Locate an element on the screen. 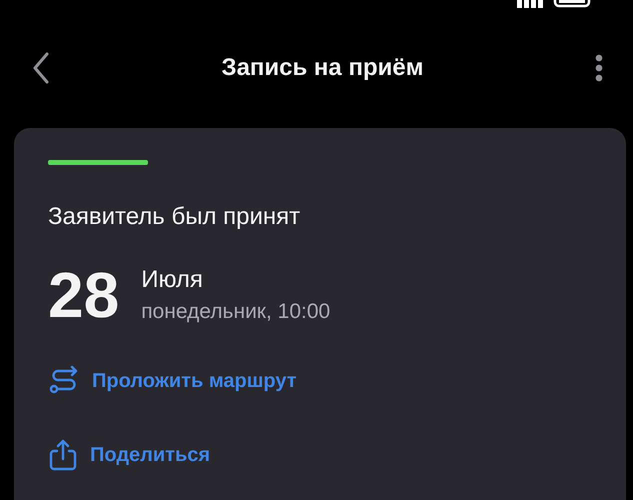 This screenshot has width=633, height=500. signal-icon is located at coordinates (531, 4).